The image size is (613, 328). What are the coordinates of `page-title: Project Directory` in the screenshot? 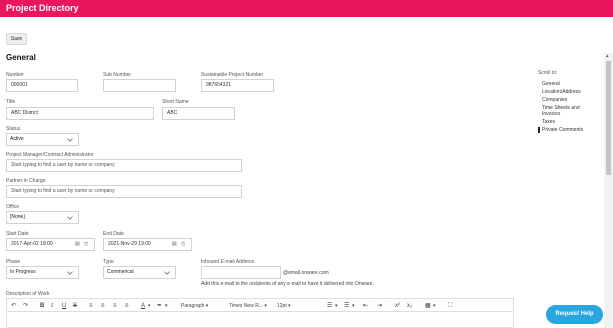 It's located at (42, 8).